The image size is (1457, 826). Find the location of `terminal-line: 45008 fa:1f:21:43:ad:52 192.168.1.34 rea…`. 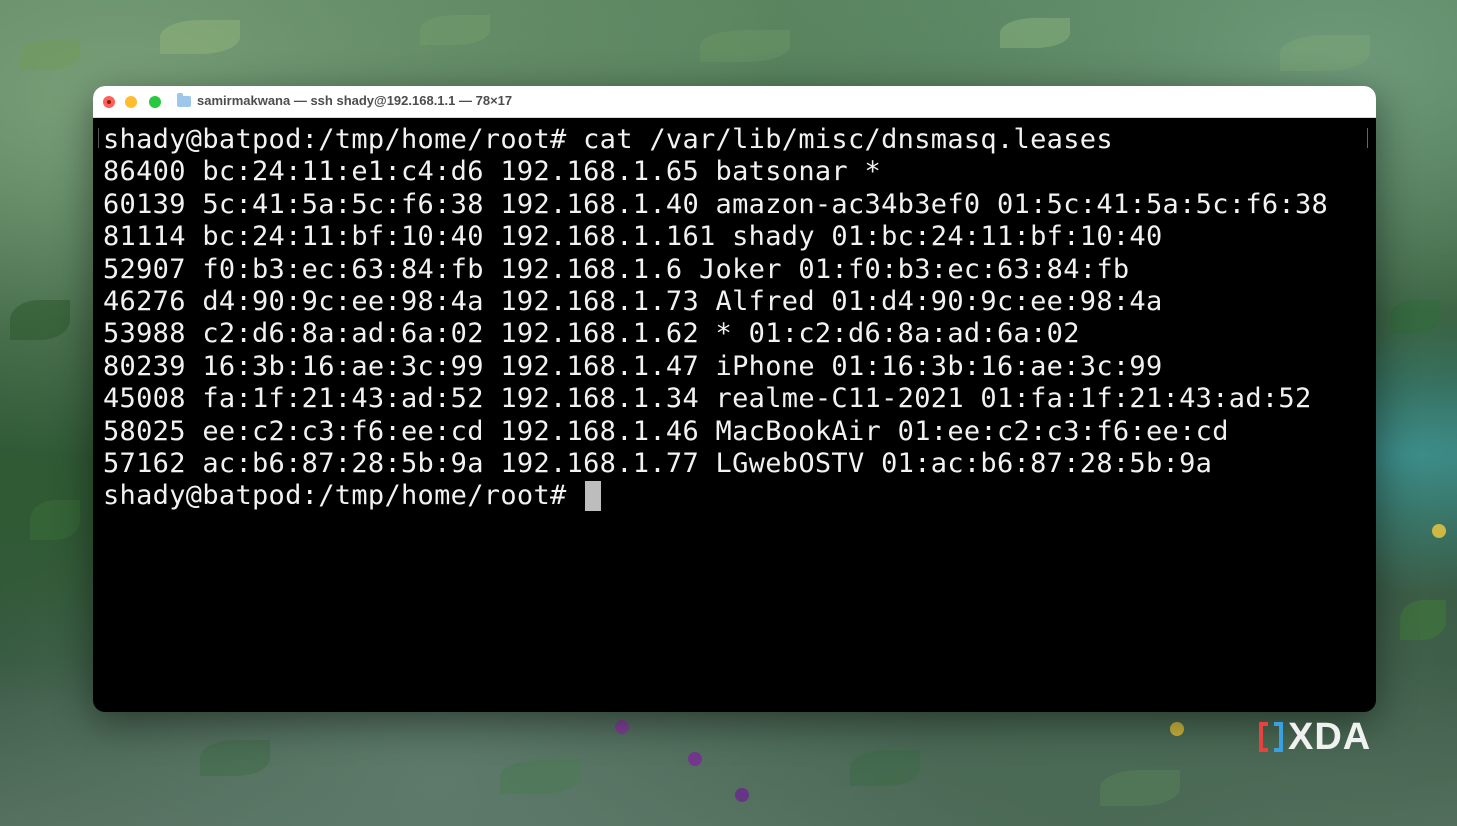

terminal-line: 45008 fa:1f:21:43:ad:52 192.168.1.34 rea… is located at coordinates (707, 399).